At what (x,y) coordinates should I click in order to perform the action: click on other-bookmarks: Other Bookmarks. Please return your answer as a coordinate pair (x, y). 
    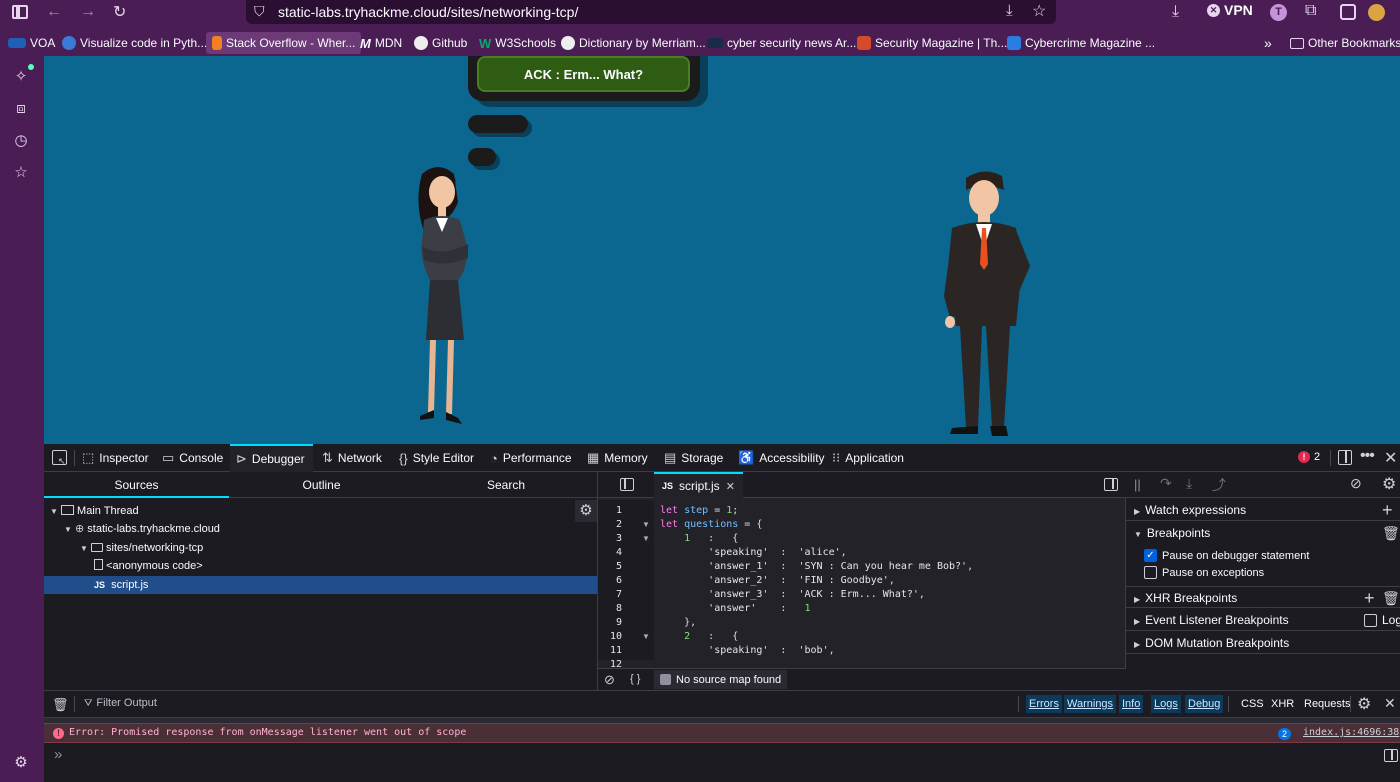
    Looking at the image, I should click on (1345, 43).